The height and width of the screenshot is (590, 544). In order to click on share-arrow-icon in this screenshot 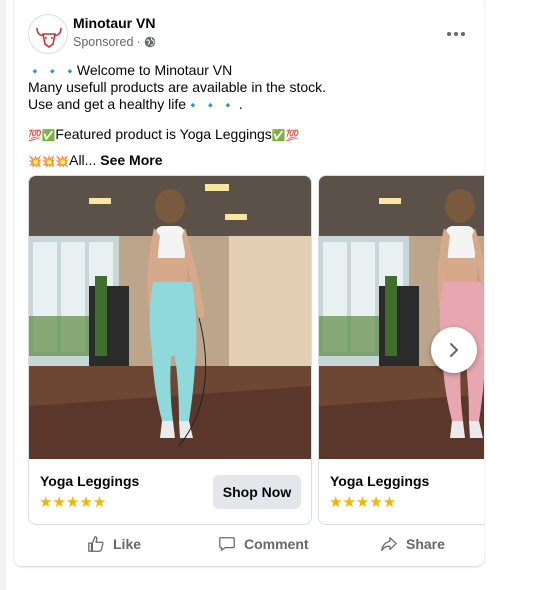, I will do `click(389, 544)`.